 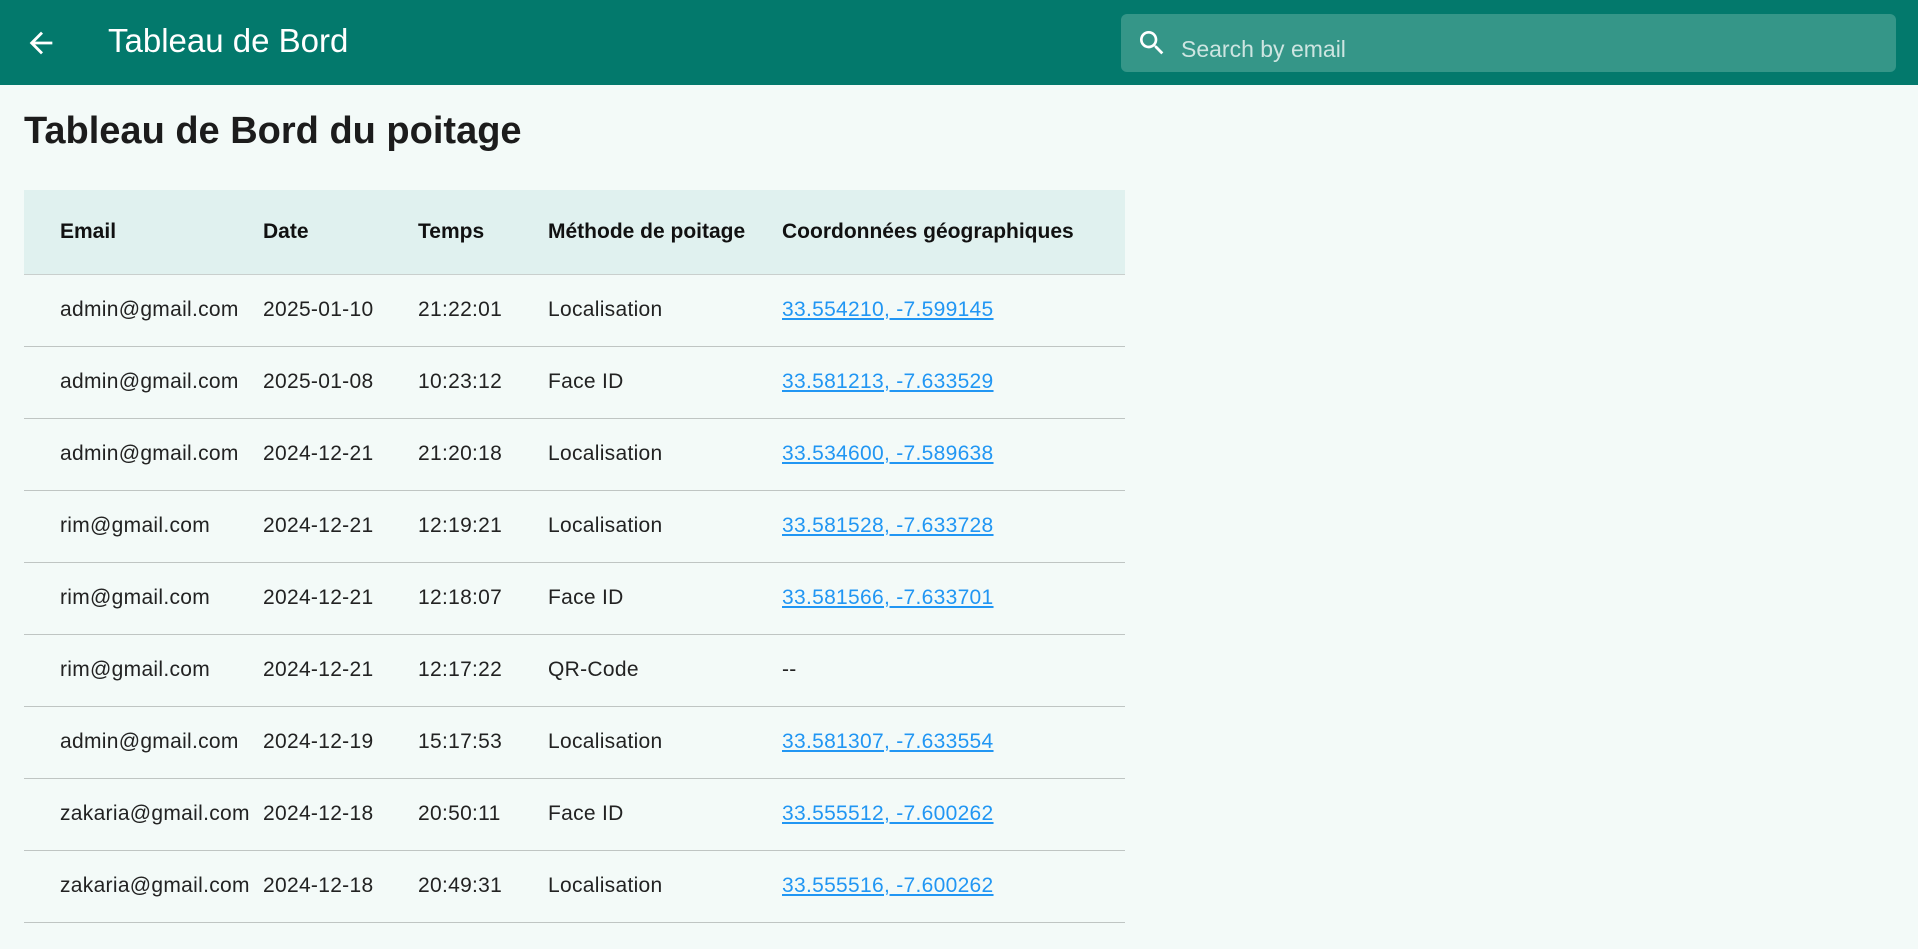 I want to click on coordinates-link: 33.581528, -7.633728, so click(x=888, y=525).